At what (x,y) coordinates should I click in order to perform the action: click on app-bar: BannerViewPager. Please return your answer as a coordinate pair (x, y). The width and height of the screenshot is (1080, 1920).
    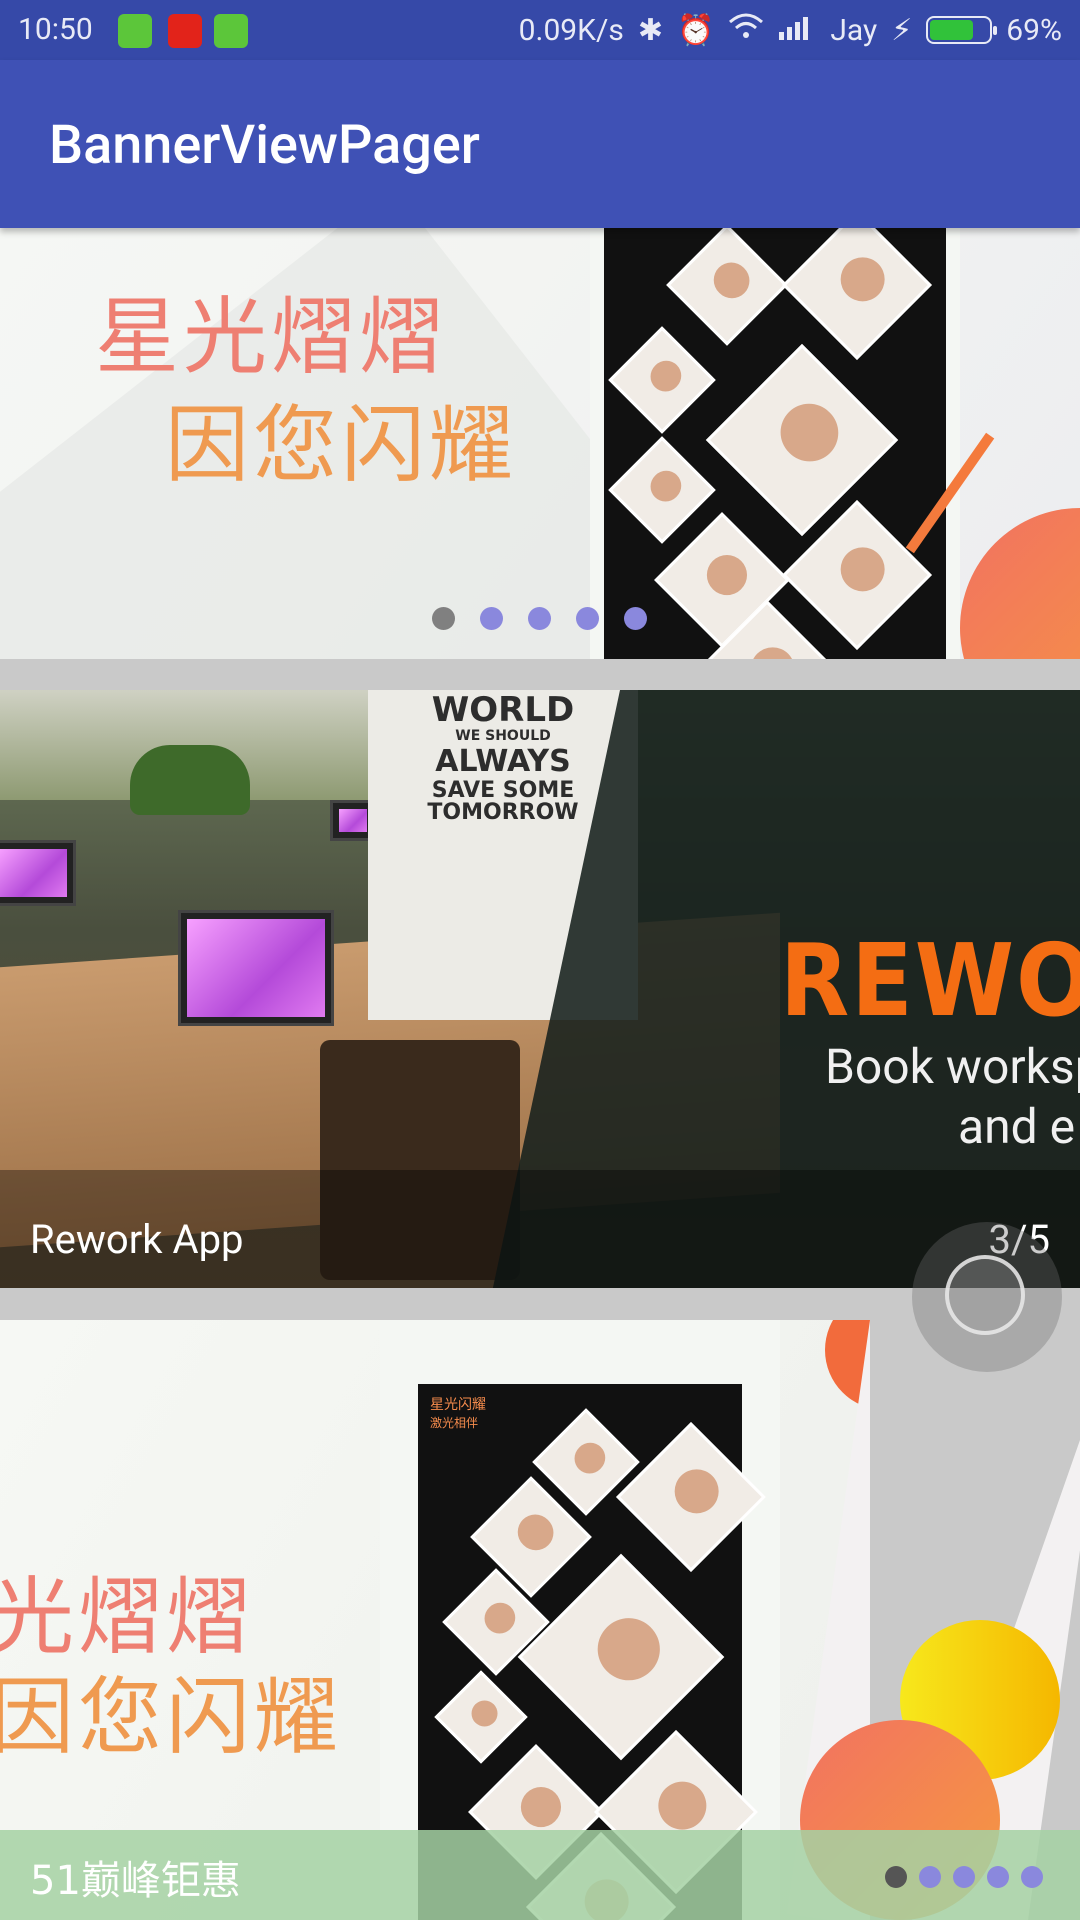
    Looking at the image, I should click on (540, 144).